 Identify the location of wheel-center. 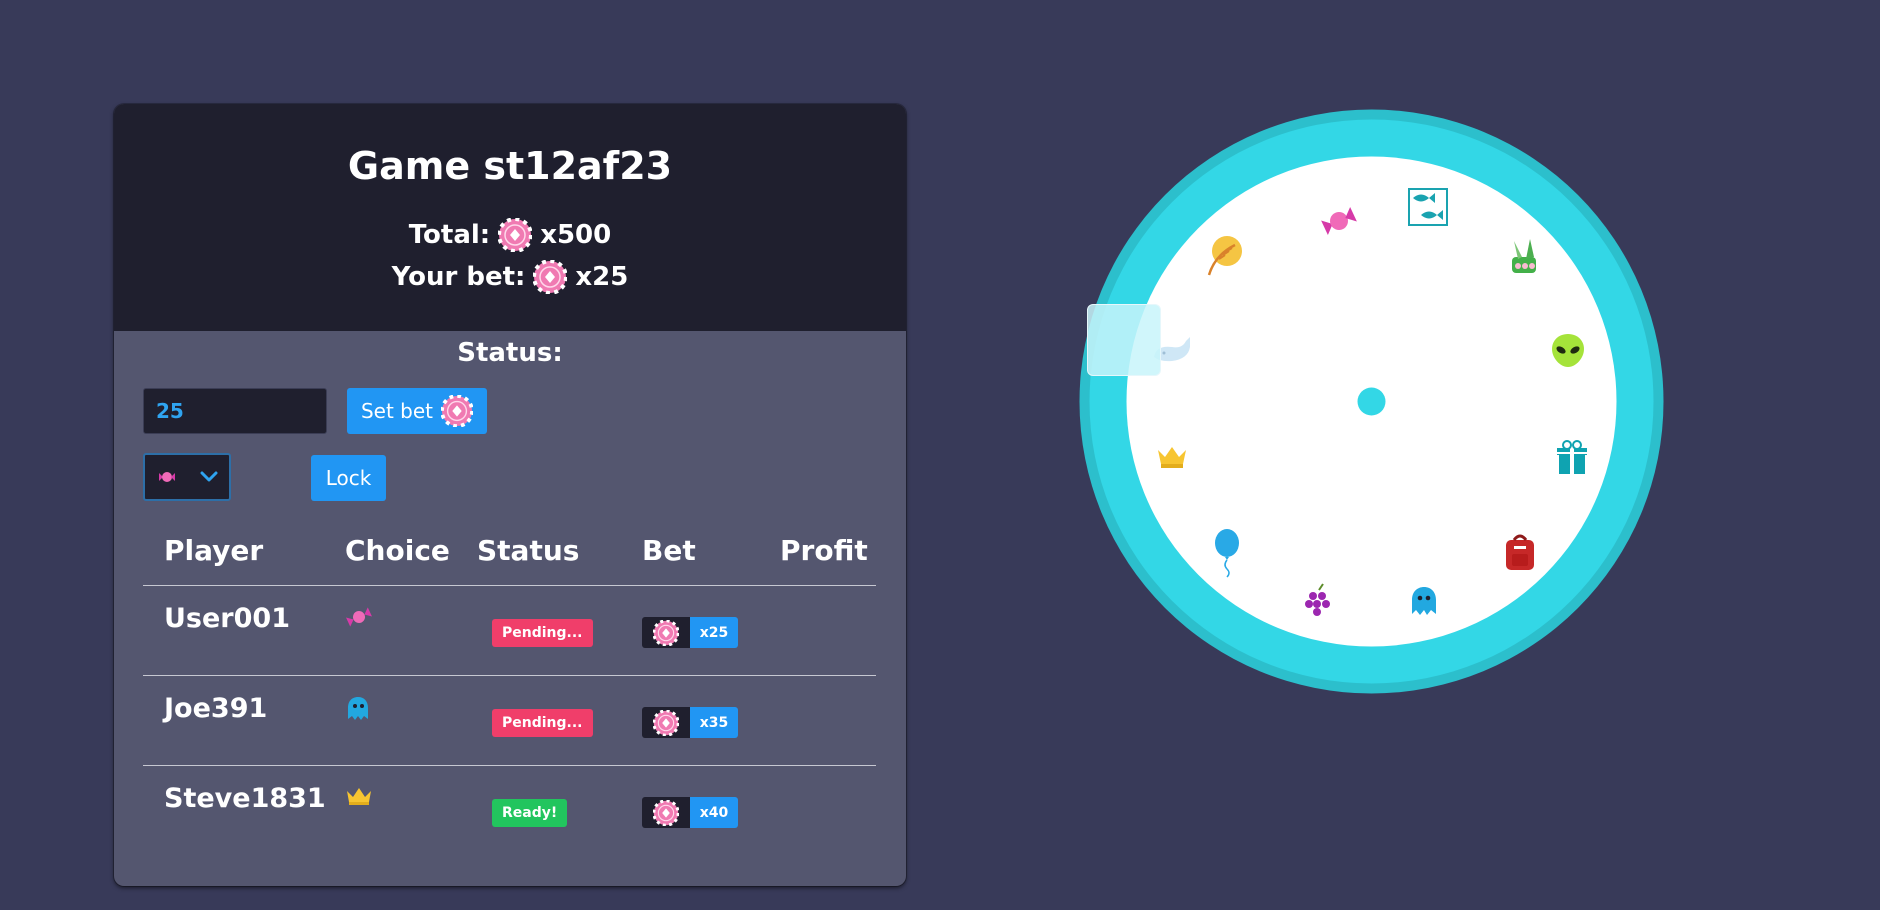
(1371, 401).